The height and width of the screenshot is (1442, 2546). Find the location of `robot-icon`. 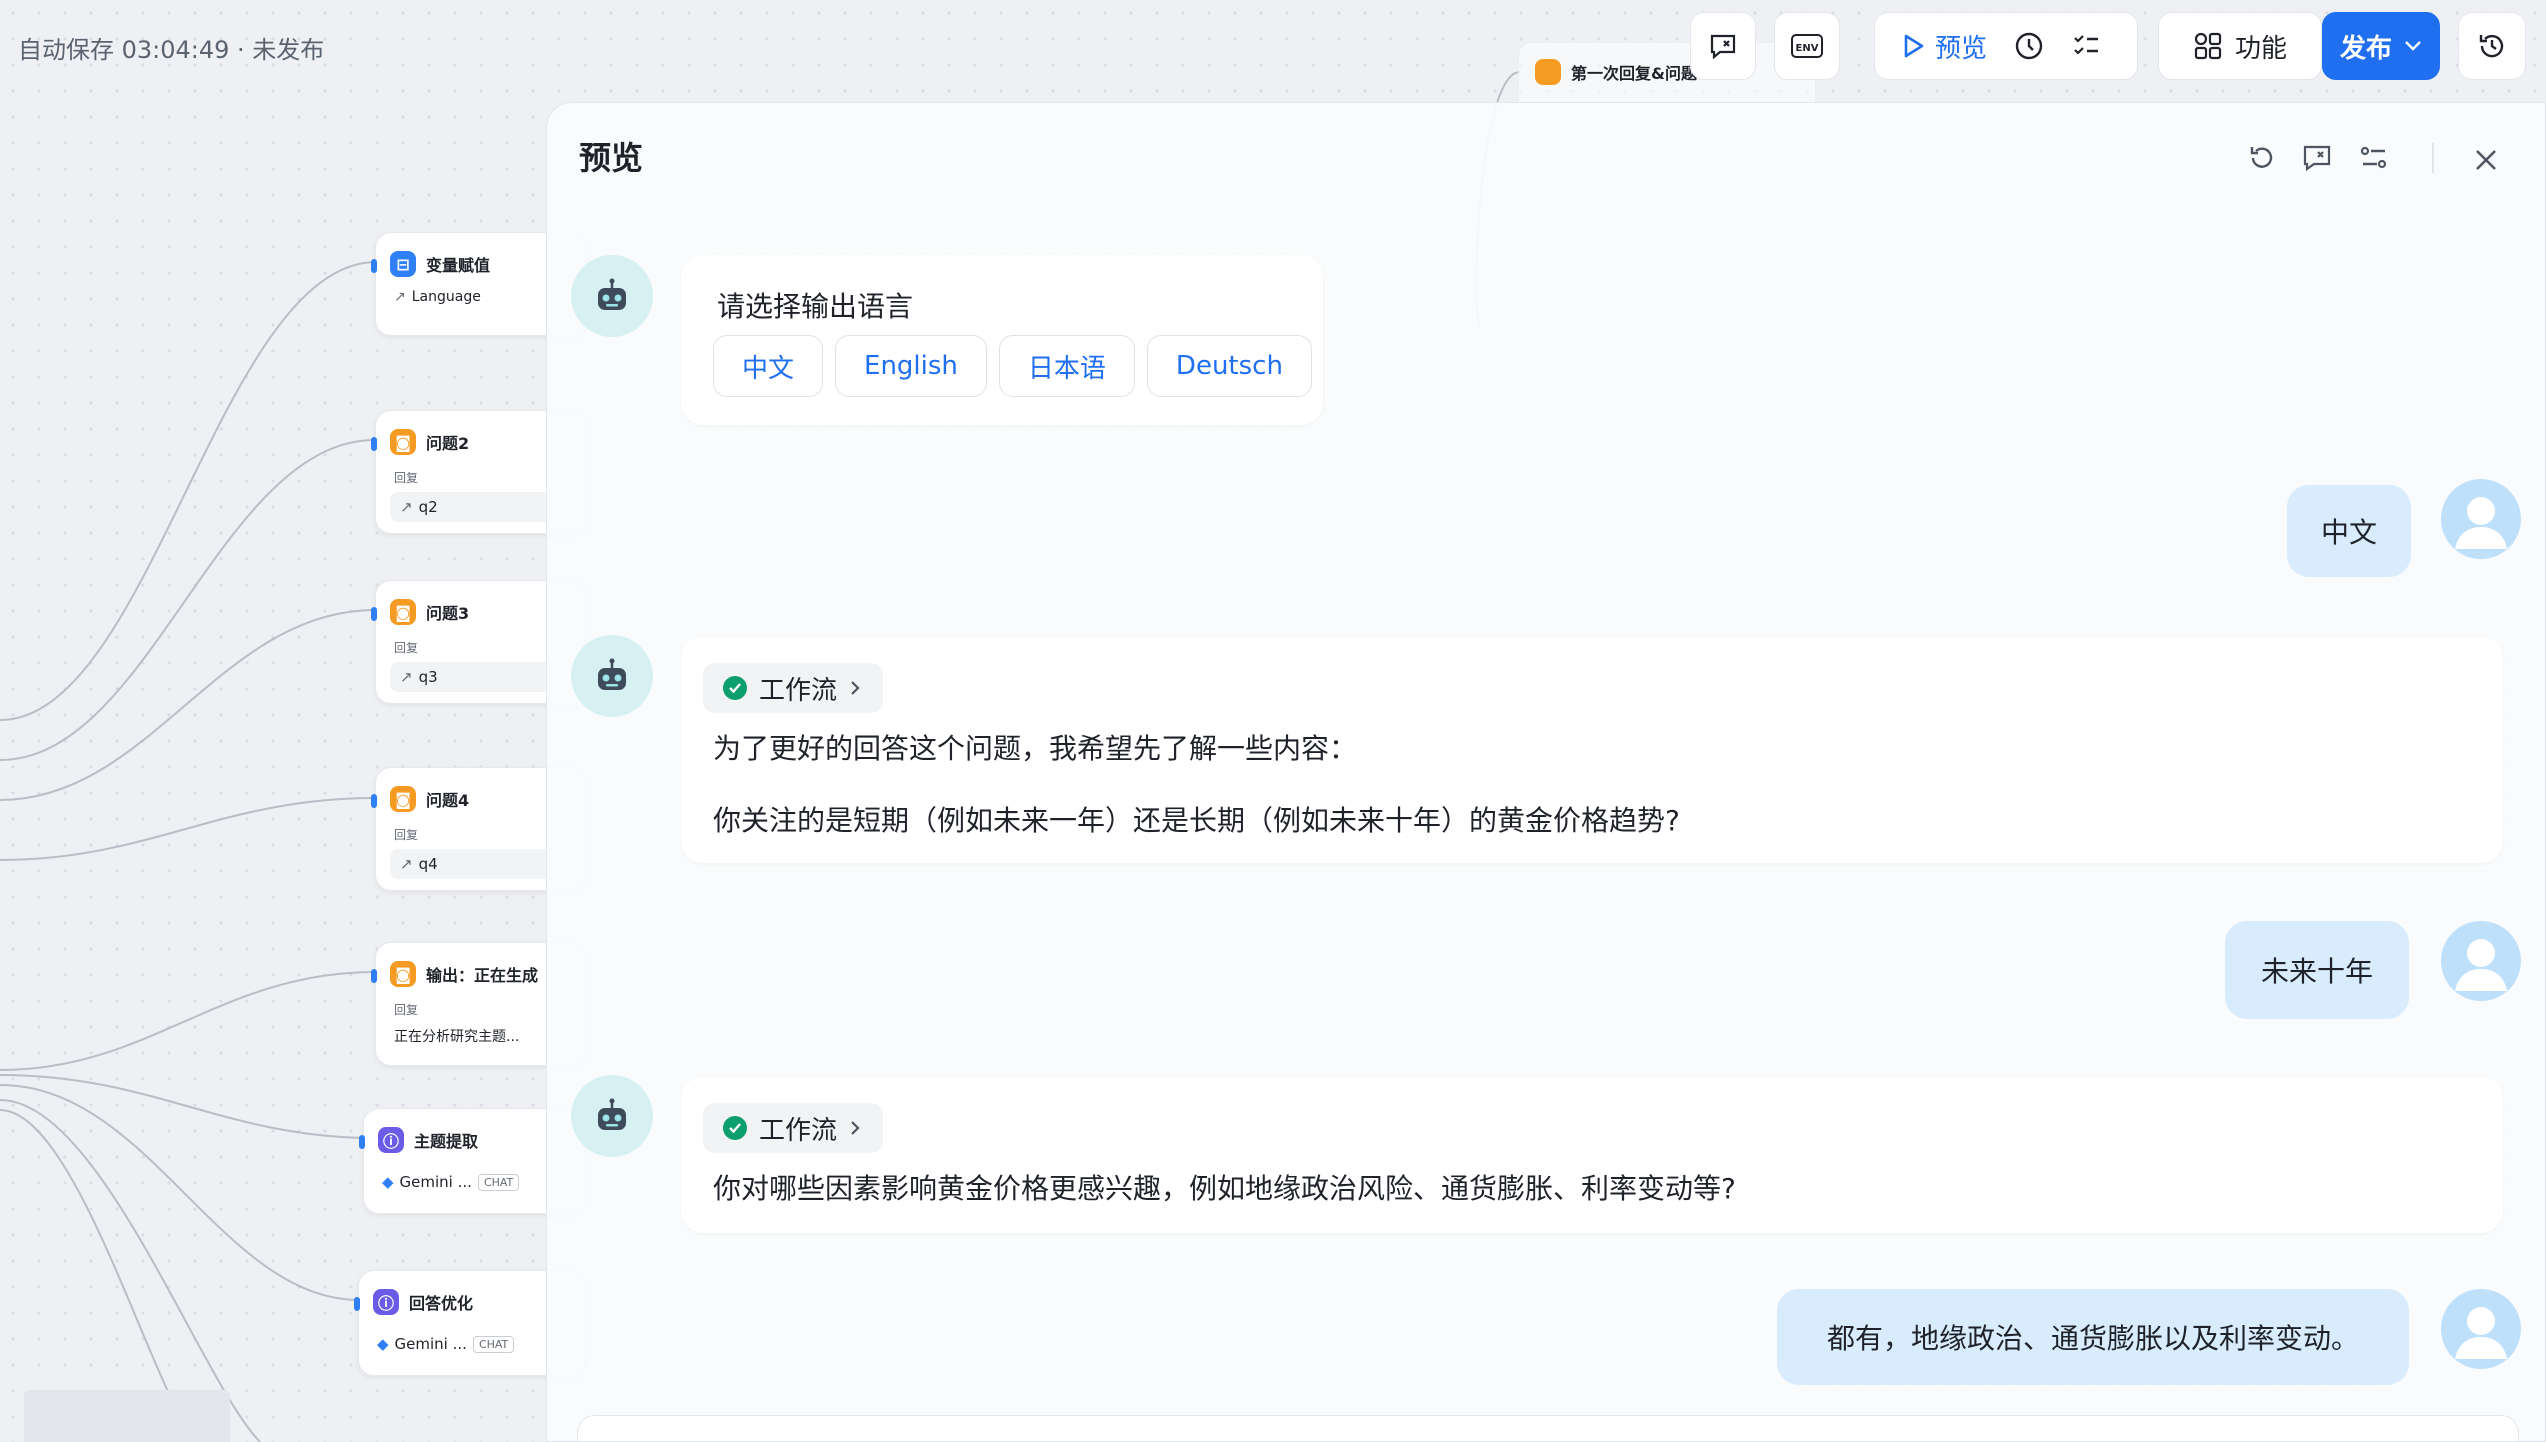

robot-icon is located at coordinates (612, 674).